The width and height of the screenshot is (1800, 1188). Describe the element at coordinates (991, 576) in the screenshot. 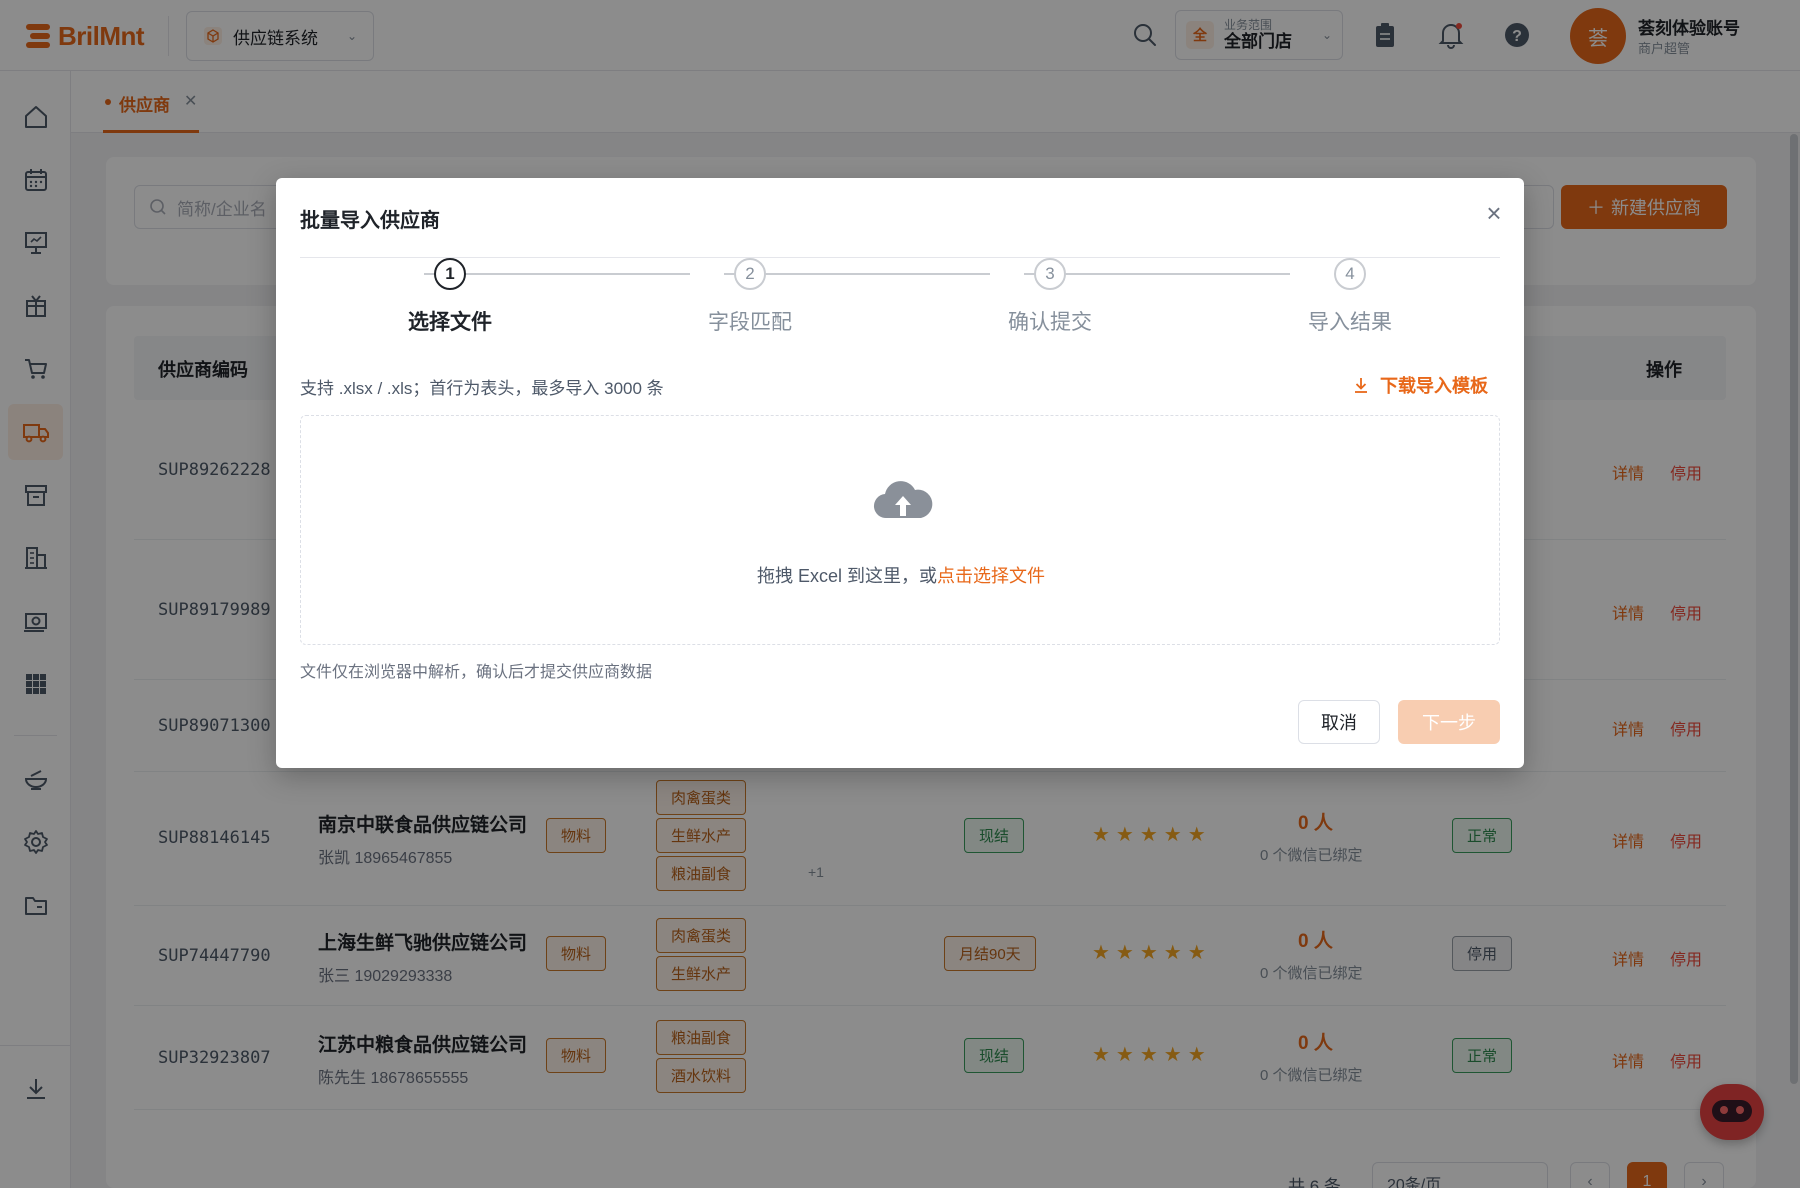

I see `choose-file-link: 点击选择文件` at that location.